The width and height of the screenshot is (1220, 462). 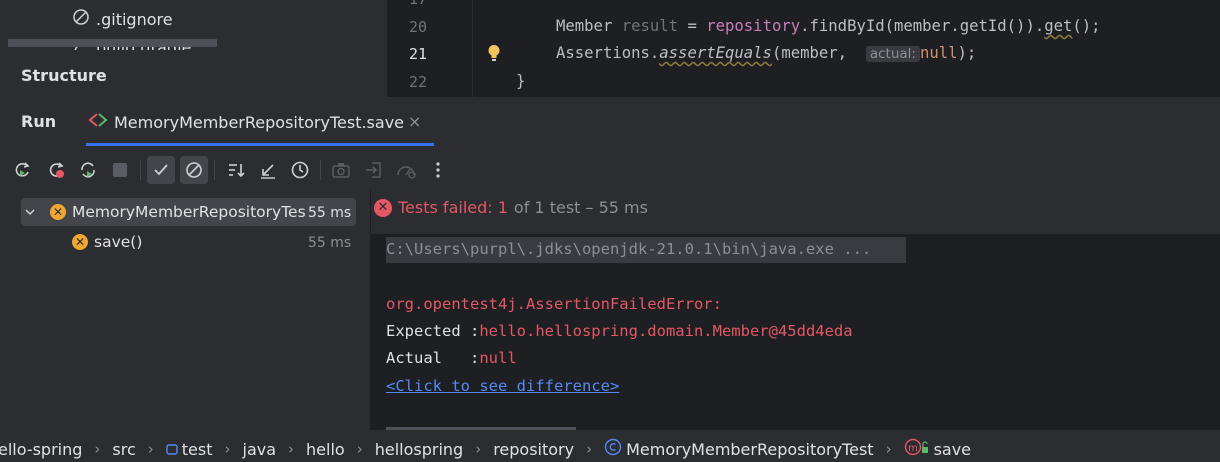 I want to click on line-number: 21, so click(x=417, y=54).